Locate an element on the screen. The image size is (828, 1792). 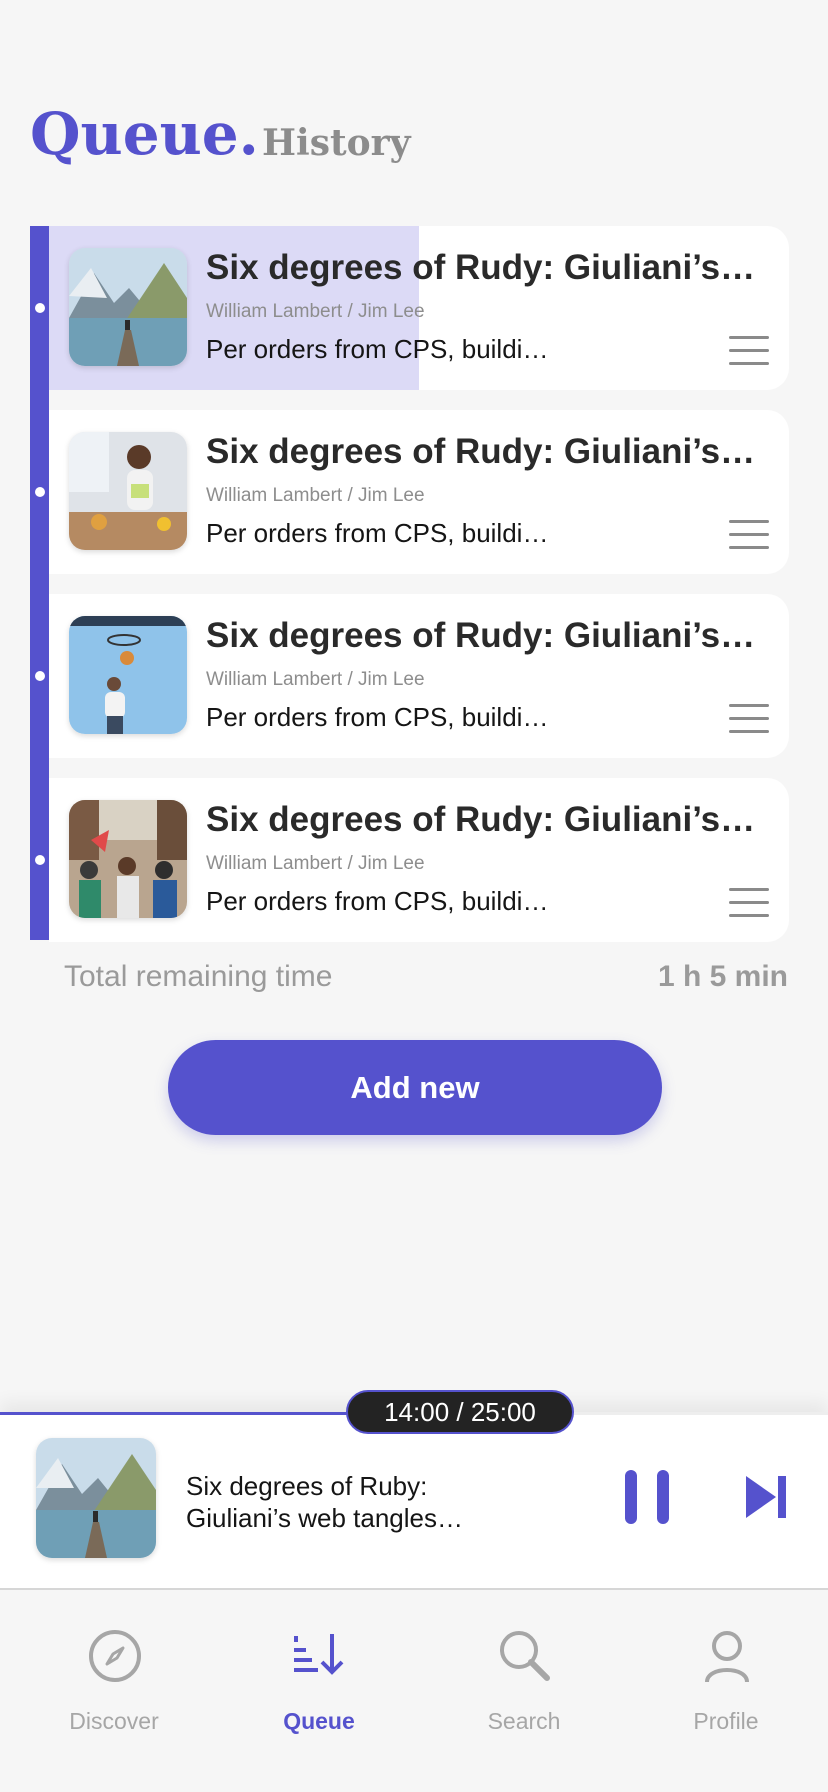
nav-label: Discover is located at coordinates (114, 1721).